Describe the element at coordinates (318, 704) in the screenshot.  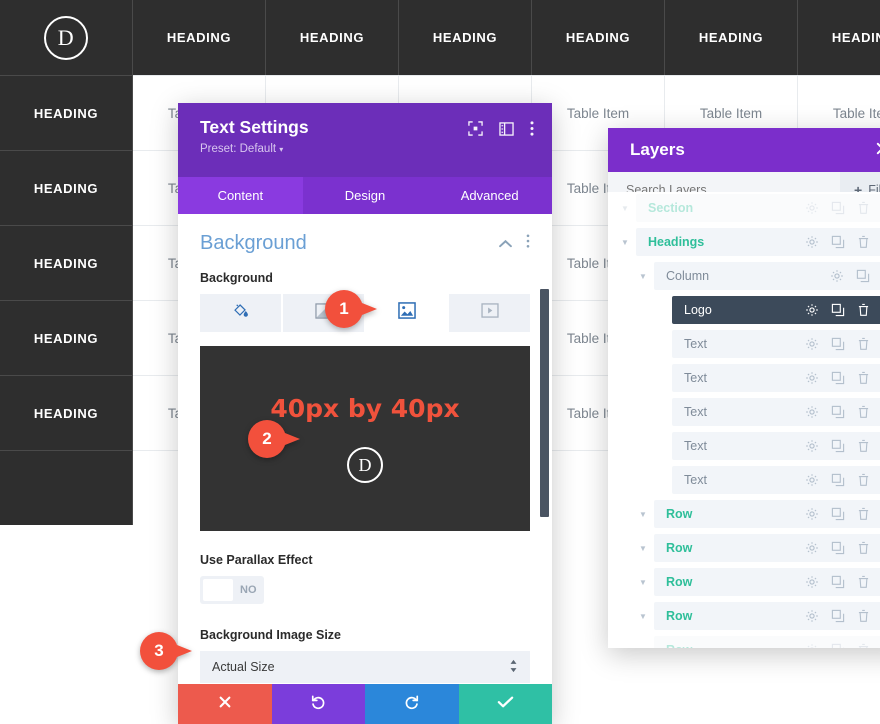
I see `undo-button` at that location.